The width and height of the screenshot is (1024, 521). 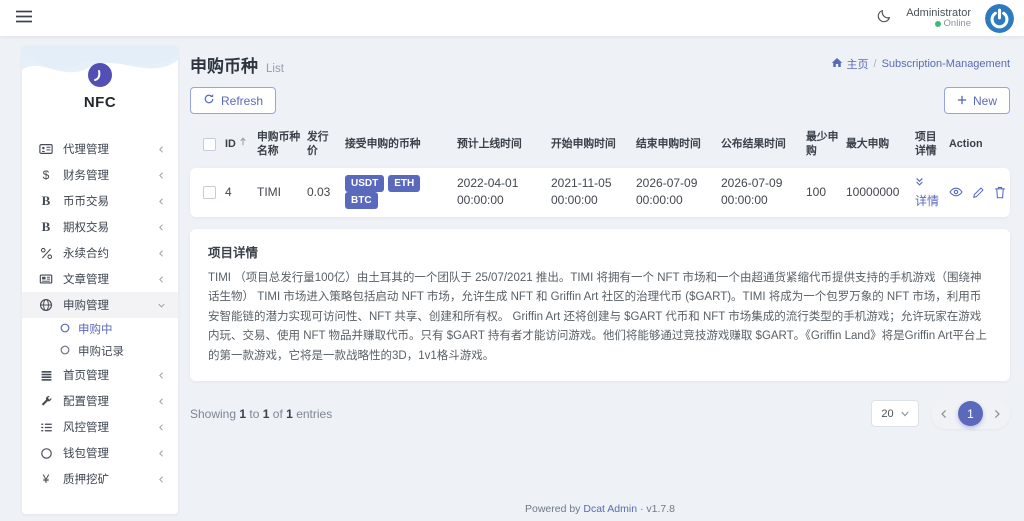 What do you see at coordinates (242, 100) in the screenshot?
I see `refresh-label: Refresh` at bounding box center [242, 100].